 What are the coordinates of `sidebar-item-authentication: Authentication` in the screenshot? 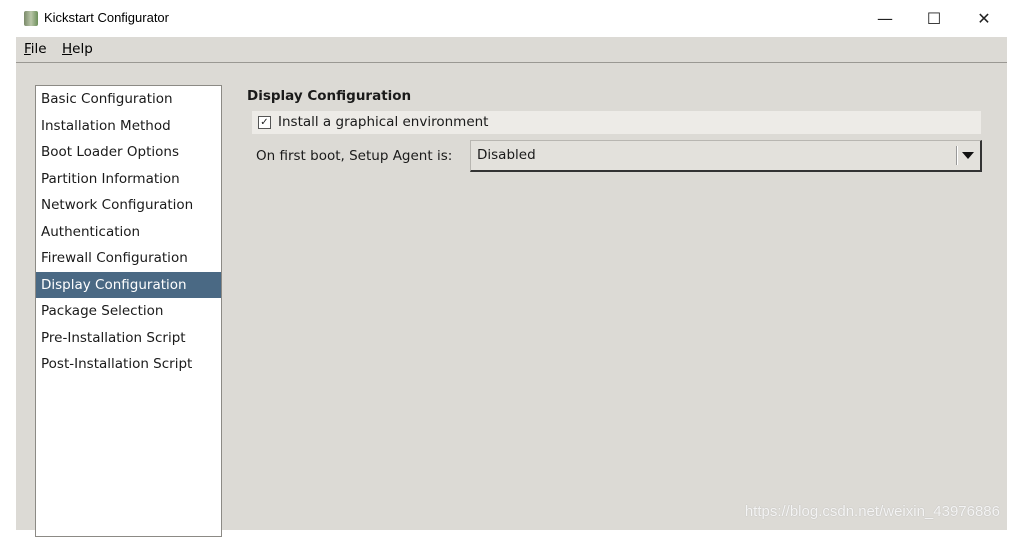 It's located at (128, 232).